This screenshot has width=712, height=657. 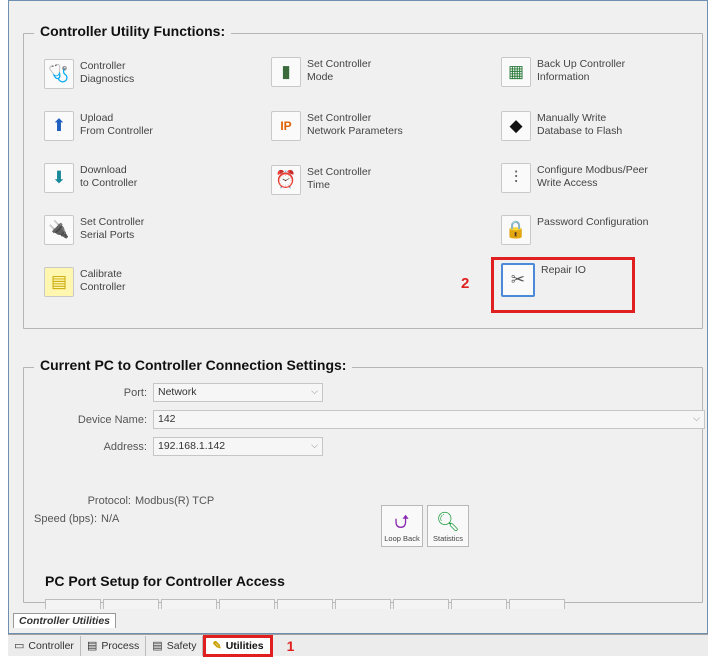 What do you see at coordinates (318, 185) in the screenshot?
I see `time-label-2: Time` at bounding box center [318, 185].